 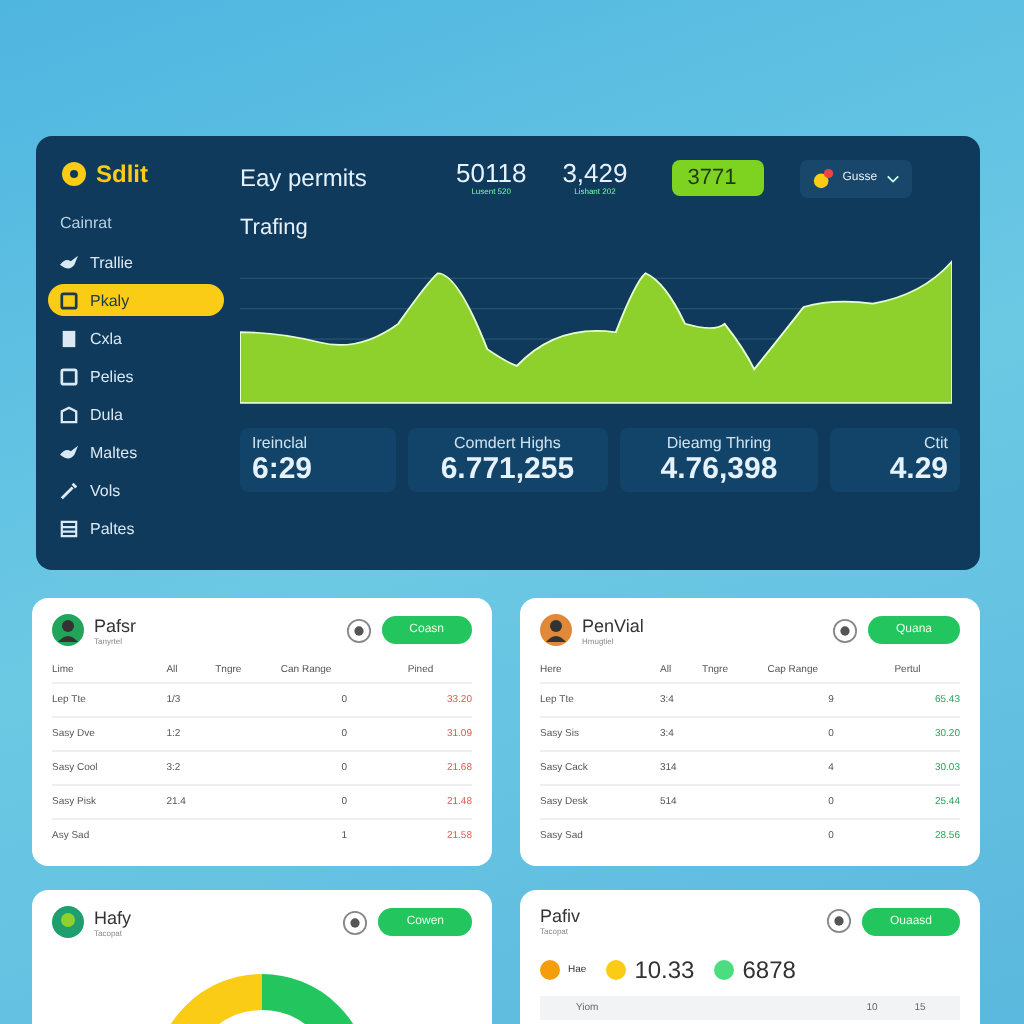 I want to click on sidebar-item: Pelies, so click(x=136, y=376).